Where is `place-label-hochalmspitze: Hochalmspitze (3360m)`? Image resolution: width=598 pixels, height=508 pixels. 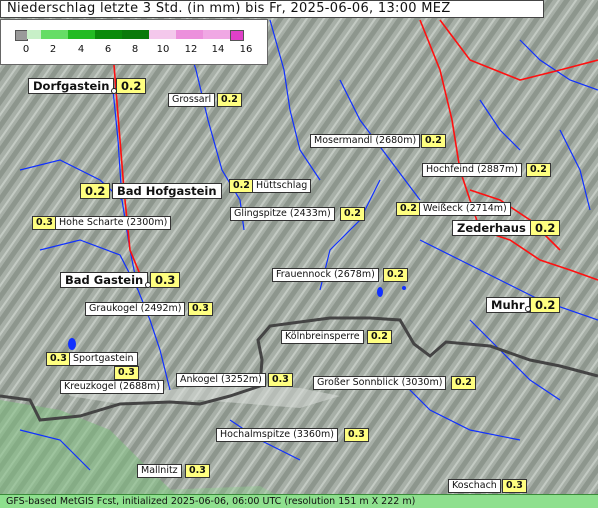
place-label-hochalmspitze: Hochalmspitze (3360m) is located at coordinates (277, 435).